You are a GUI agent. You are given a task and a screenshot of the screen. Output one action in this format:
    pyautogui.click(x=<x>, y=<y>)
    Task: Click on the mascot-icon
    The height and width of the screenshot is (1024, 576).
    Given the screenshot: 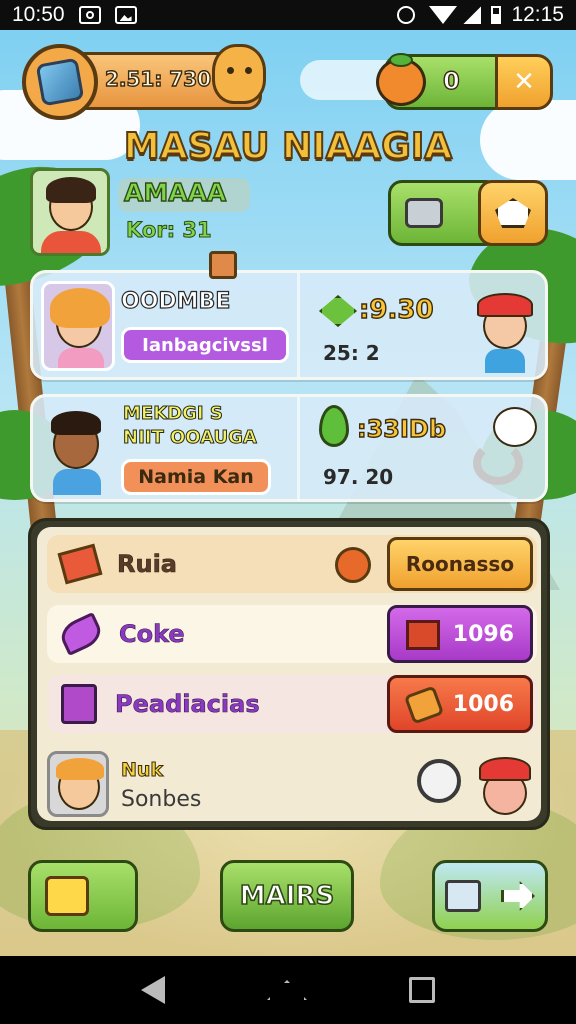 What is the action you would take?
    pyautogui.click(x=239, y=74)
    